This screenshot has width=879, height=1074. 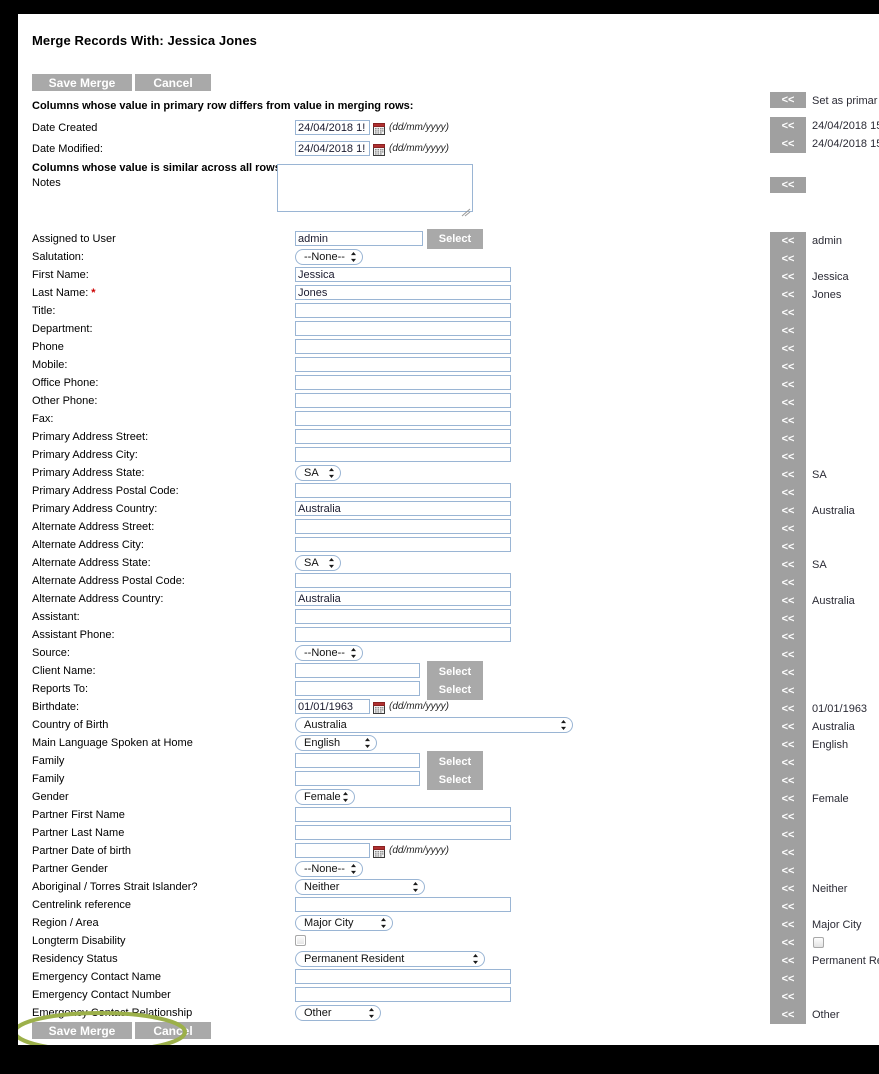 I want to click on select-dropdown: Female, so click(x=325, y=797).